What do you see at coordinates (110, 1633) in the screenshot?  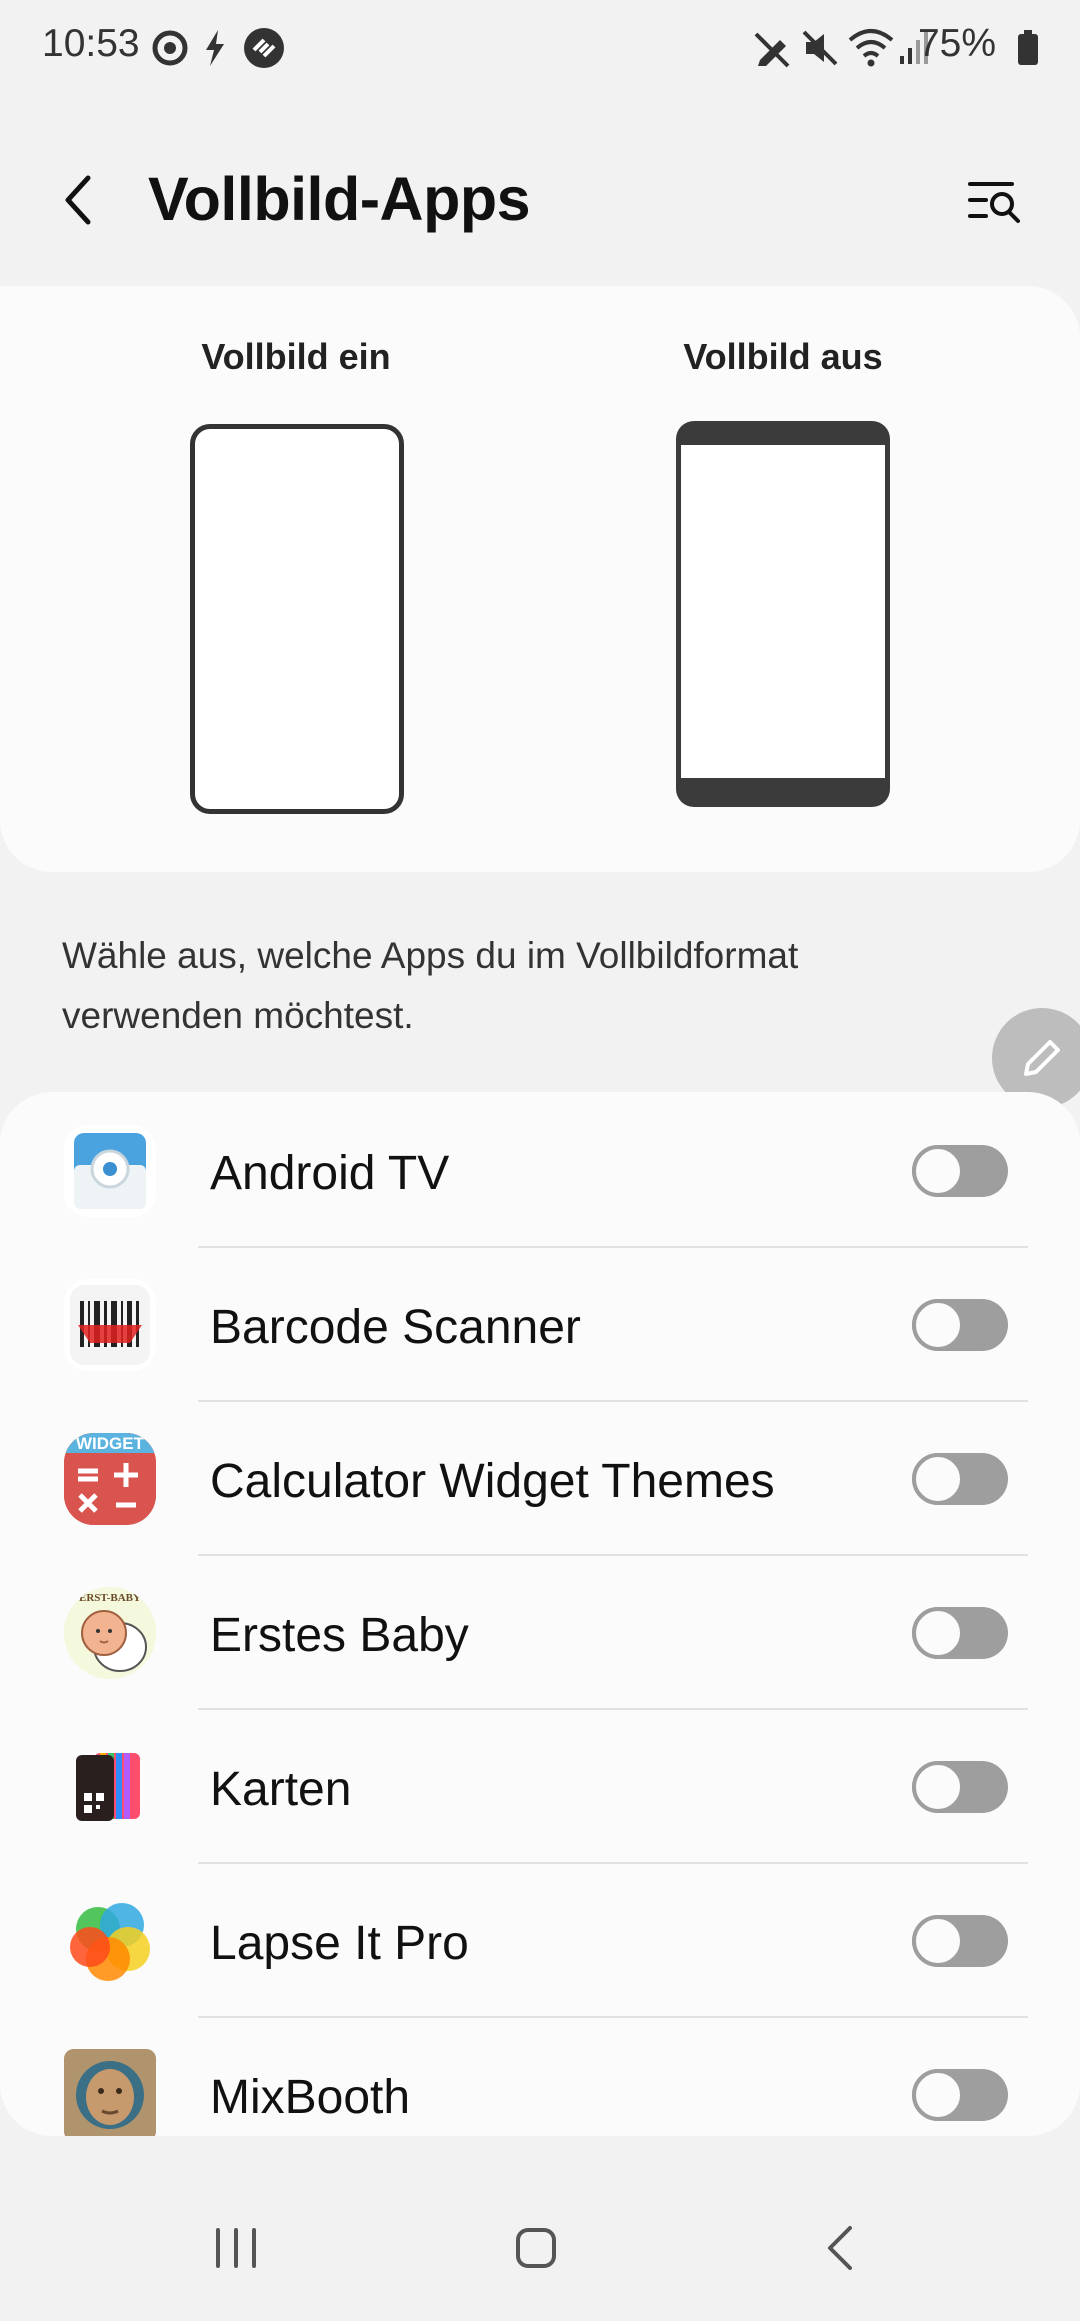 I see `erstes-baby-app-icon: ERST-BABY` at bounding box center [110, 1633].